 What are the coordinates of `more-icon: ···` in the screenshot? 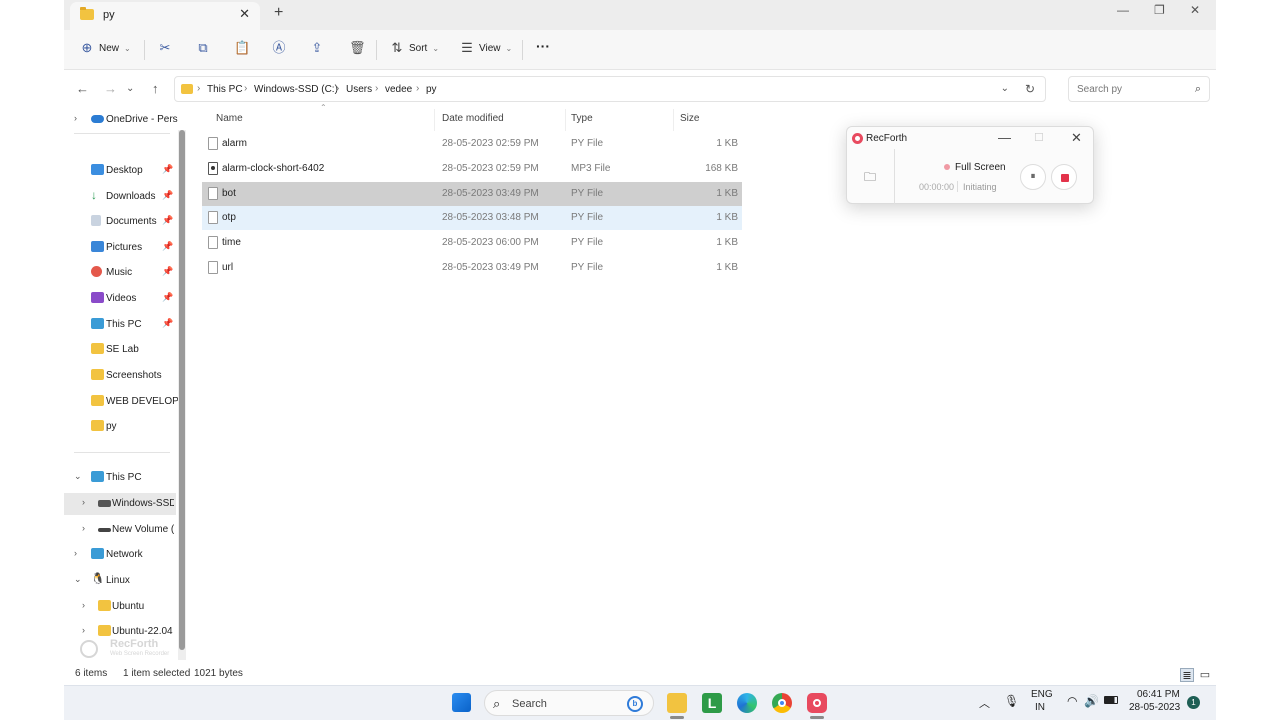 It's located at (543, 46).